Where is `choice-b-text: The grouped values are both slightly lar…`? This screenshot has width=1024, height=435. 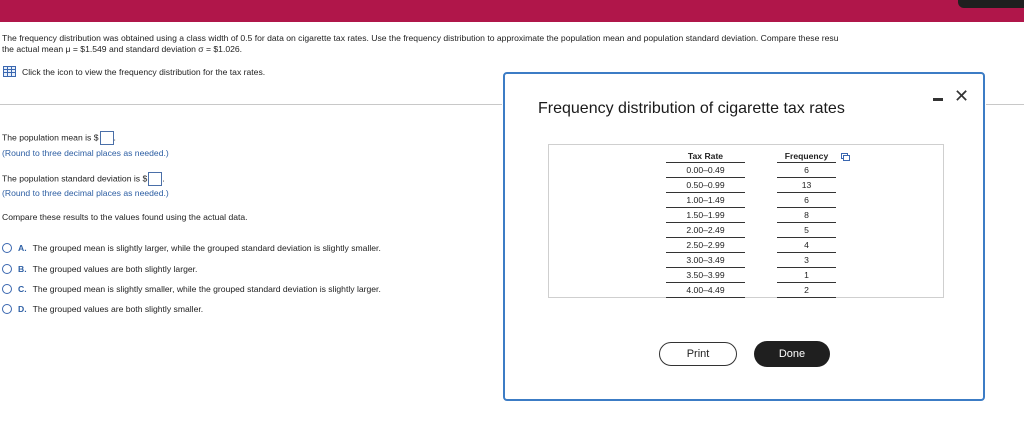
choice-b-text: The grouped values are both slightly lar… is located at coordinates (115, 269).